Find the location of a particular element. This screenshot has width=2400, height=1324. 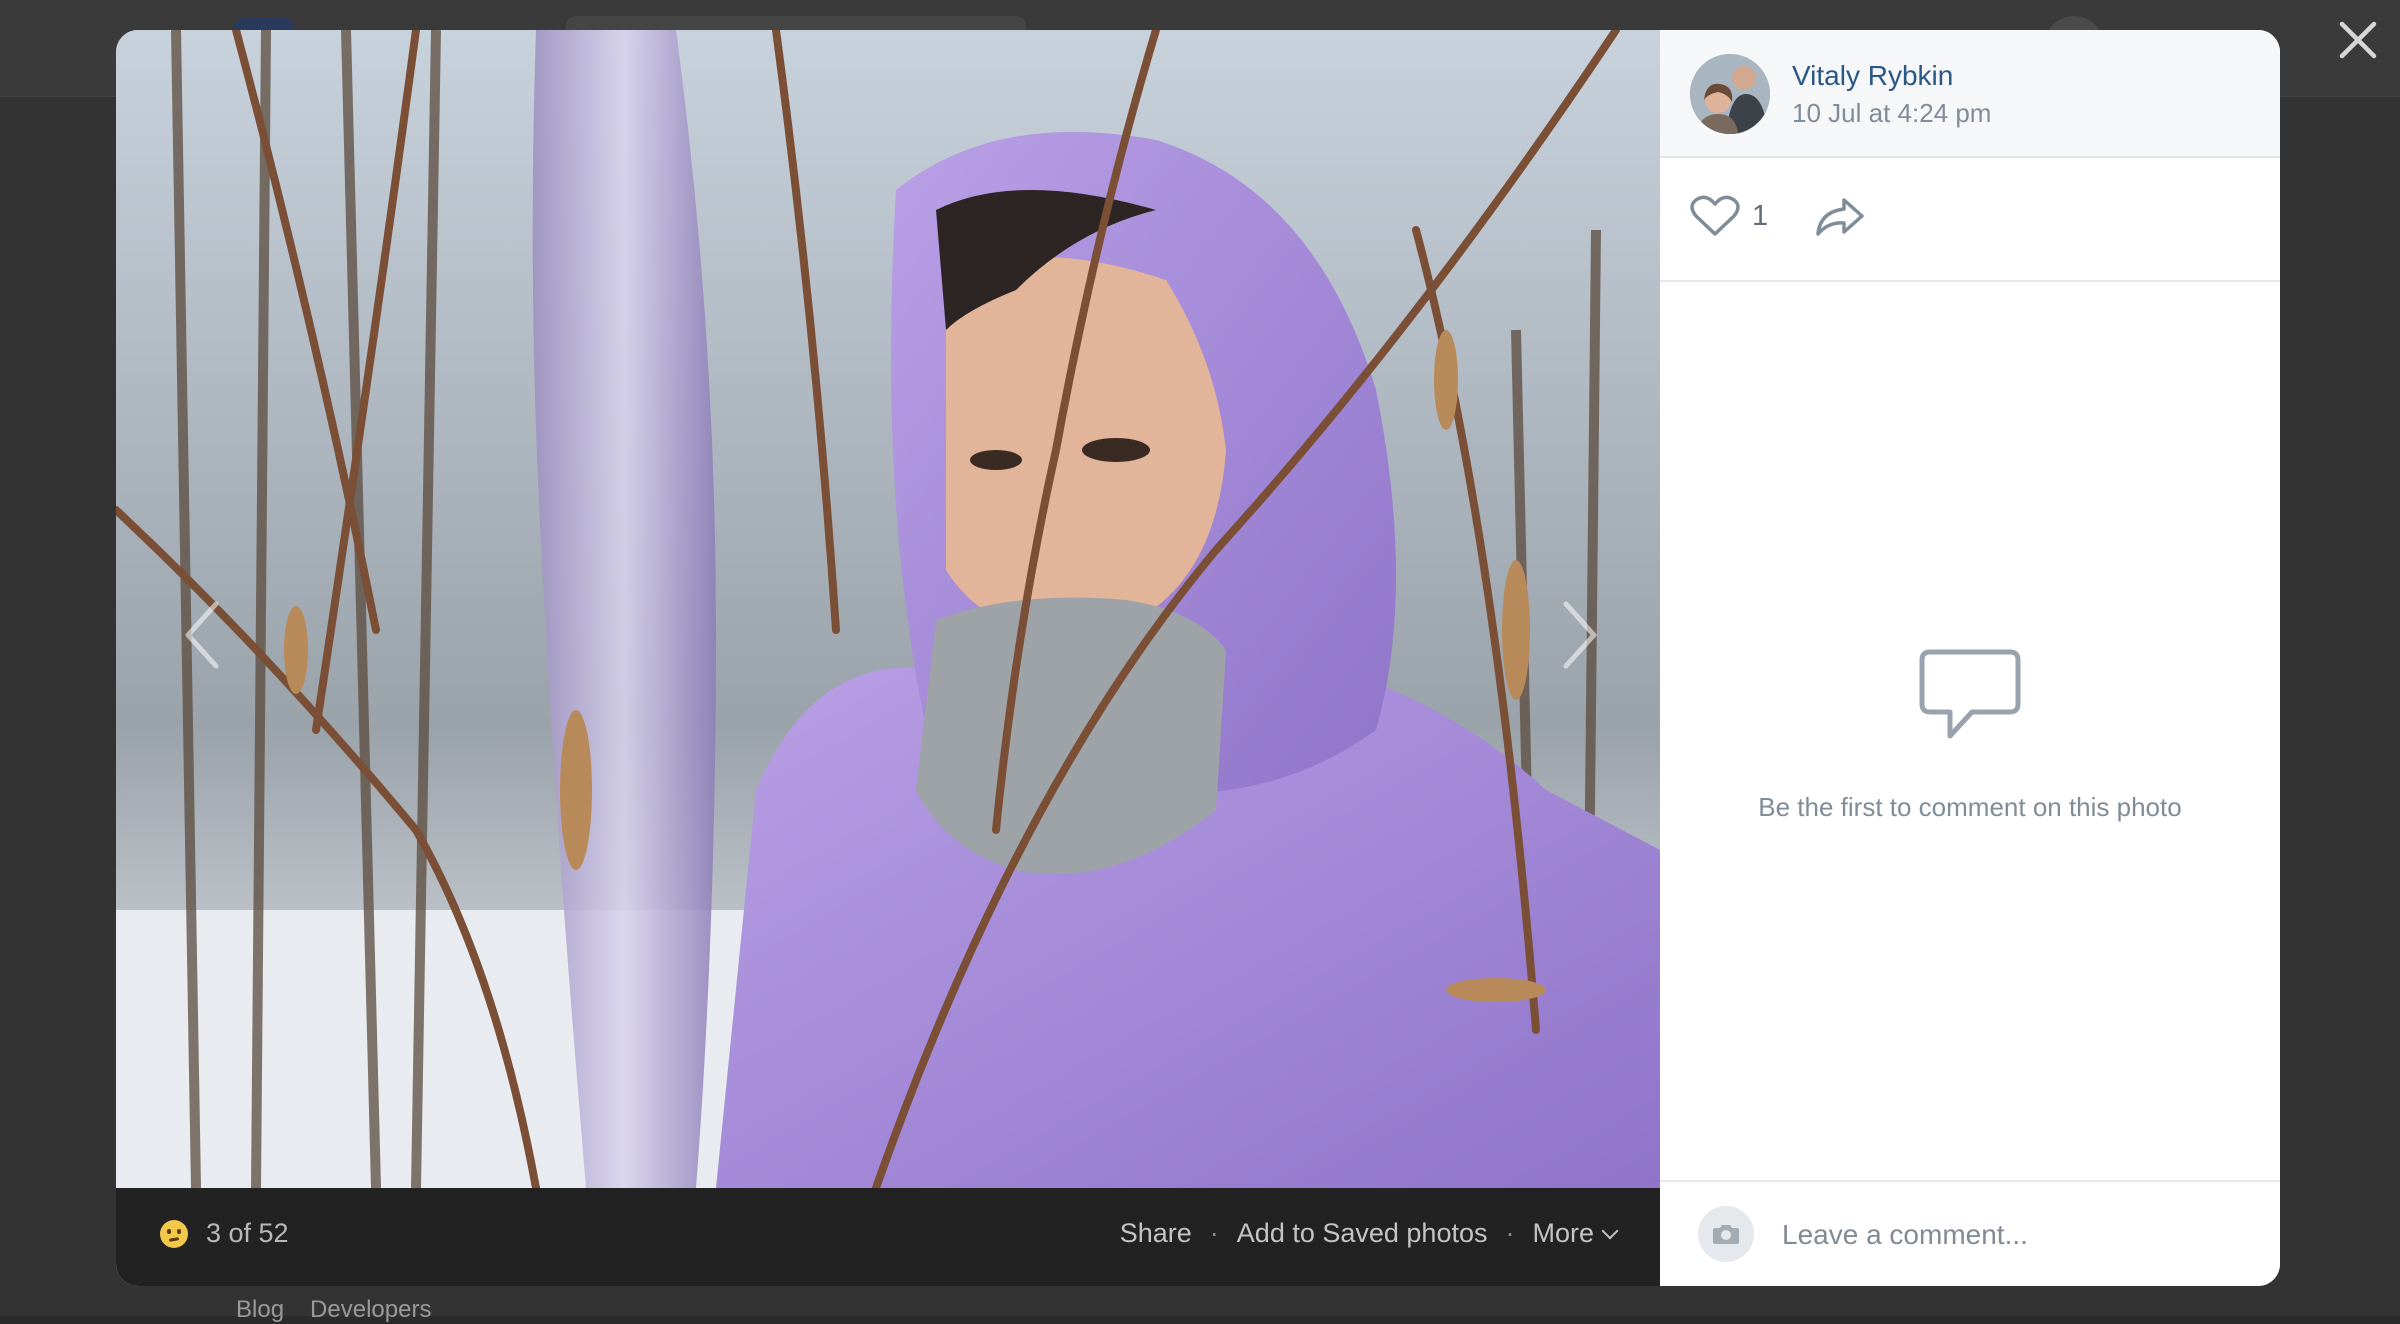

post-header: Vitaly Rybkin 10 Jul at 4:24 pm is located at coordinates (1970, 94).